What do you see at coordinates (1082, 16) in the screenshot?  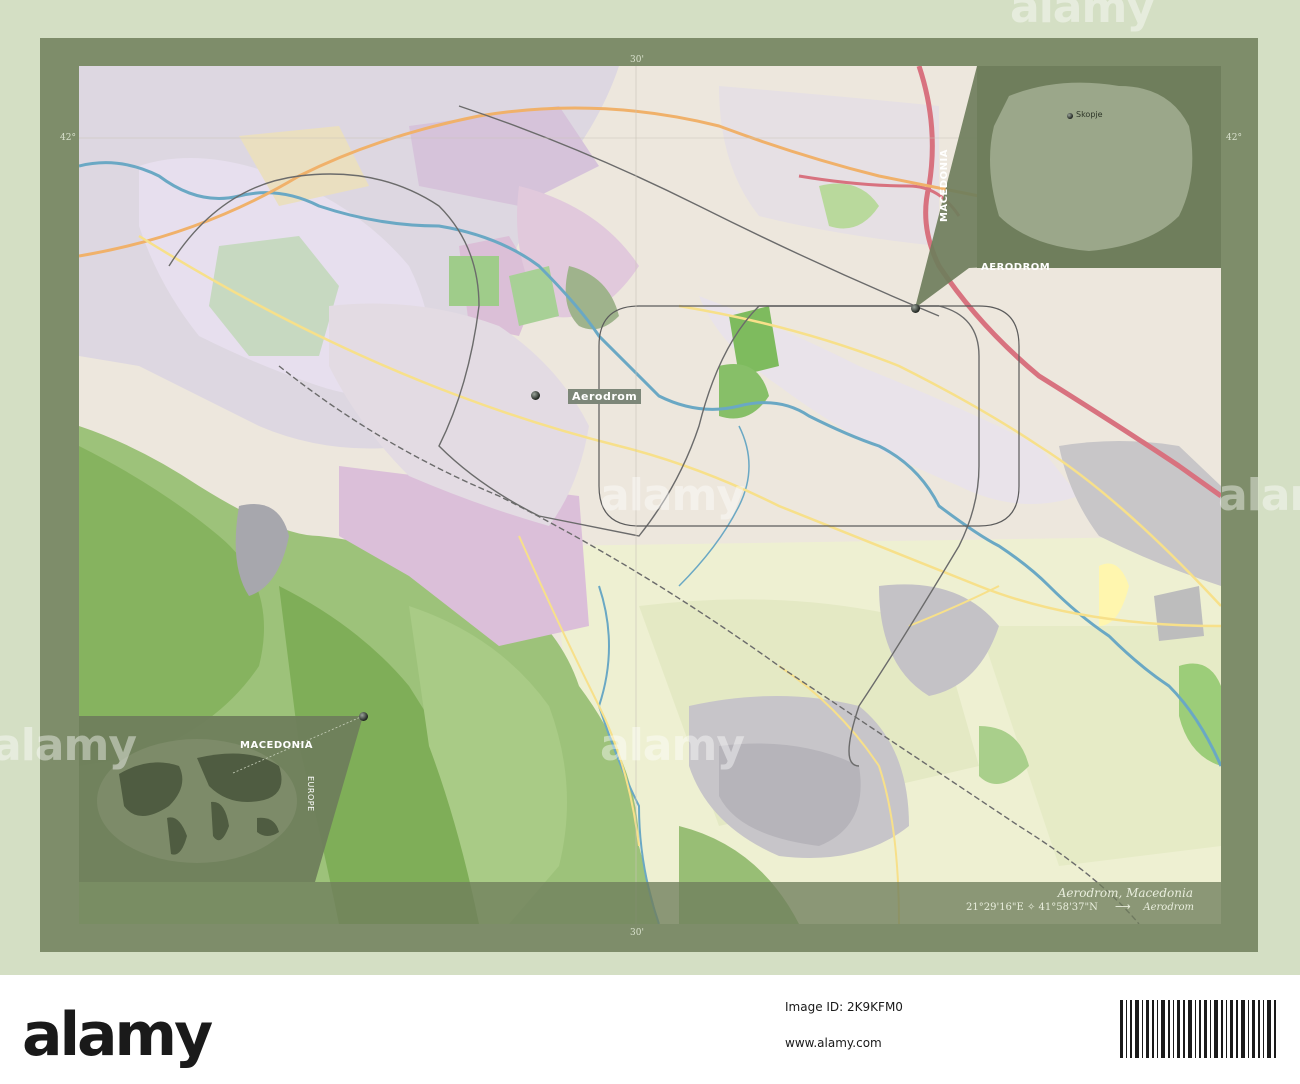 I see `watermark-top-right: alamy` at bounding box center [1082, 16].